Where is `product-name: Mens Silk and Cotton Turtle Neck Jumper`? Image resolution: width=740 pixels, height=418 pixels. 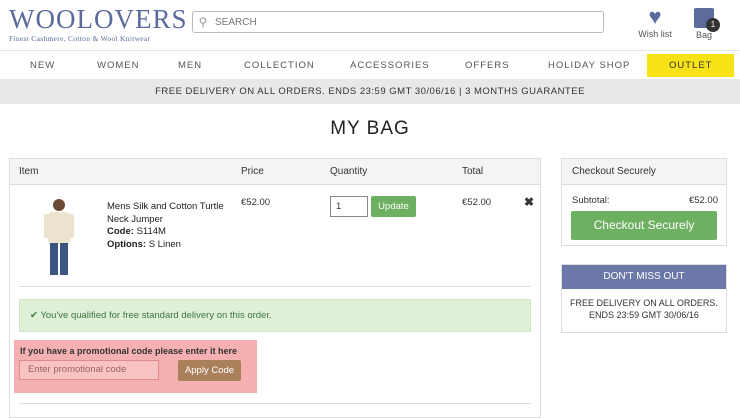 product-name: Mens Silk and Cotton Turtle Neck Jumper is located at coordinates (167, 213).